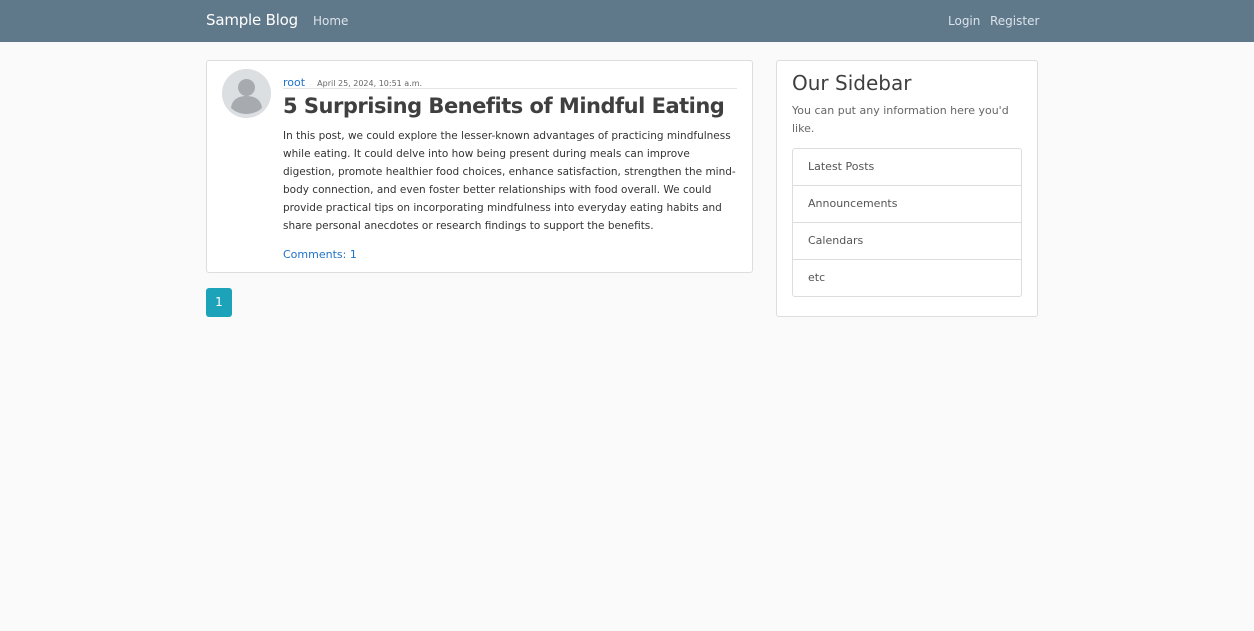  I want to click on pagination-page-1: 1, so click(219, 302).